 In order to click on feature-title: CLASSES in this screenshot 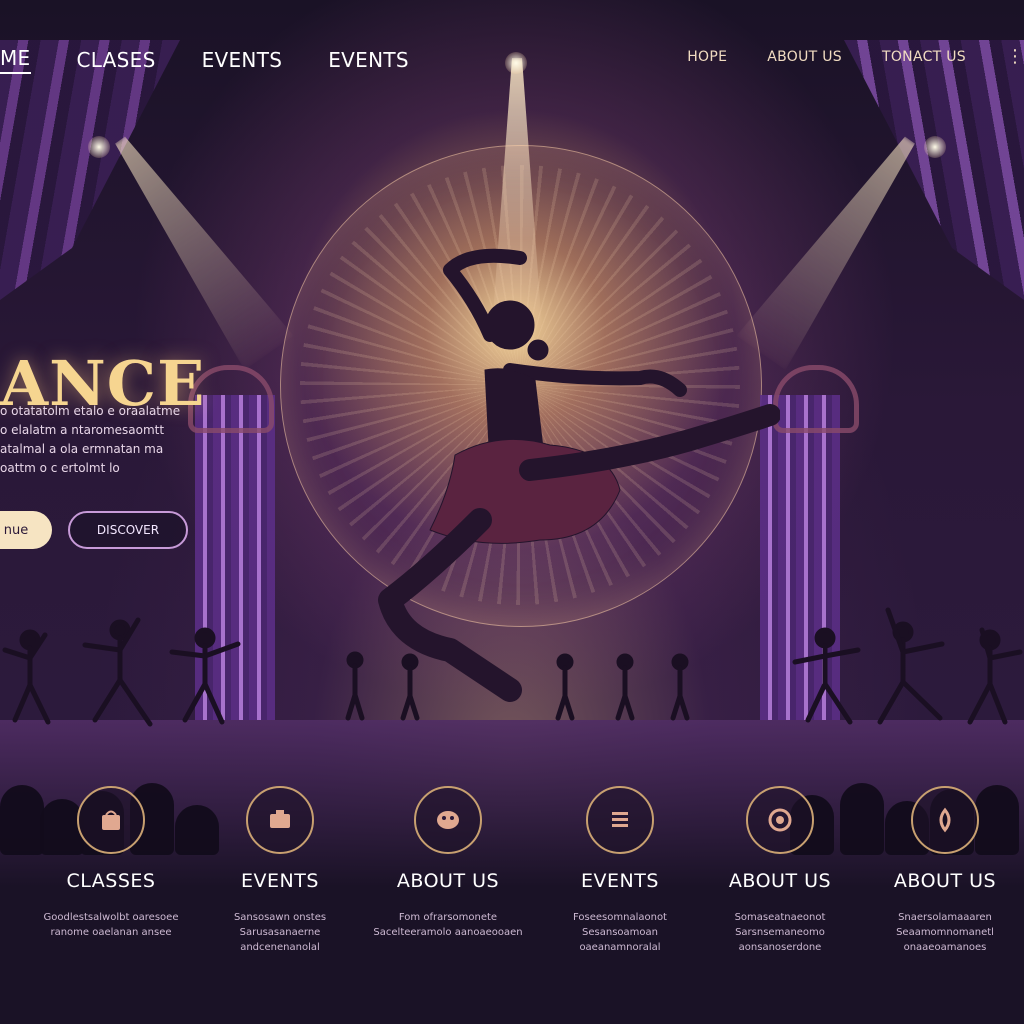, I will do `click(111, 881)`.